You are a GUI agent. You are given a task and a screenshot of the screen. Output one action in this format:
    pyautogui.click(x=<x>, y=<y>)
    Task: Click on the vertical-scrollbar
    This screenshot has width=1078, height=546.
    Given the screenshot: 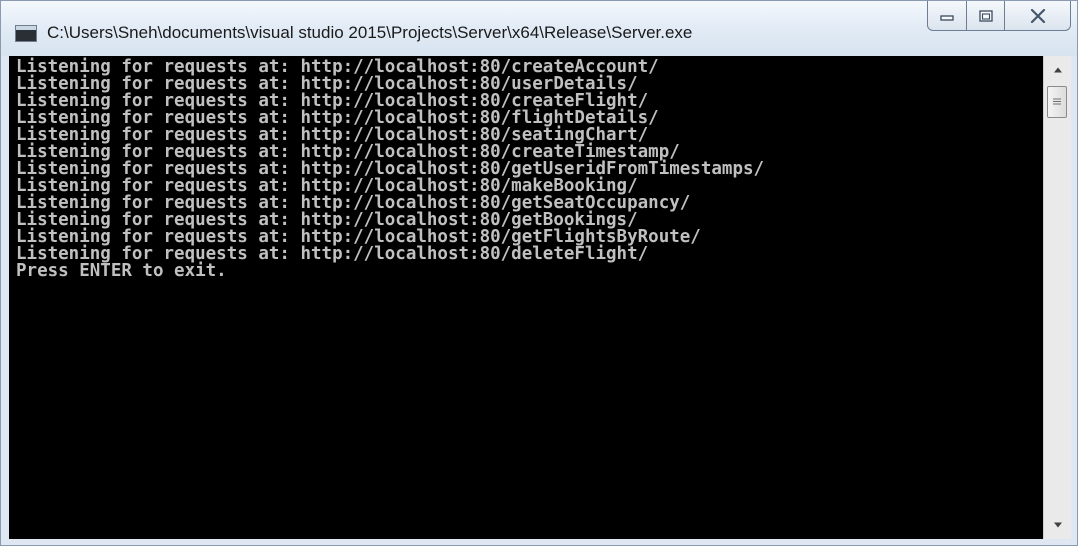 What is the action you would take?
    pyautogui.click(x=1057, y=297)
    